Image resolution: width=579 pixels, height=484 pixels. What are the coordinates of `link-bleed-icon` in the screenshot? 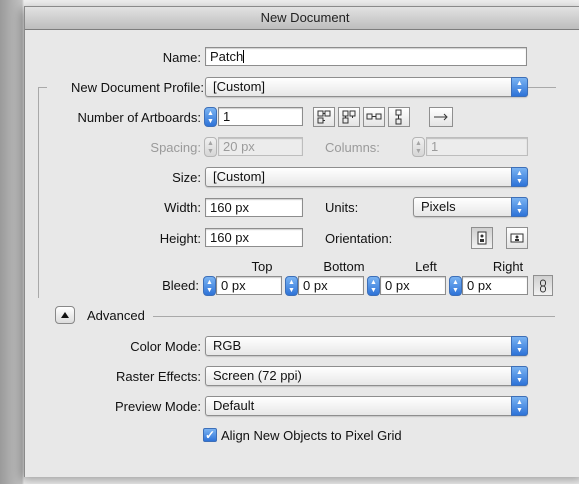 It's located at (543, 285).